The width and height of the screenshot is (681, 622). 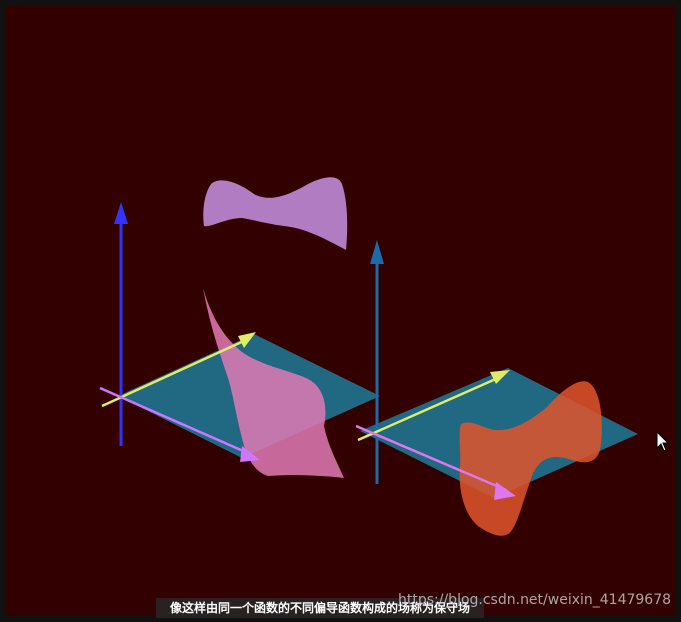 I want to click on left-z-arrowhead-icon, so click(x=121, y=213).